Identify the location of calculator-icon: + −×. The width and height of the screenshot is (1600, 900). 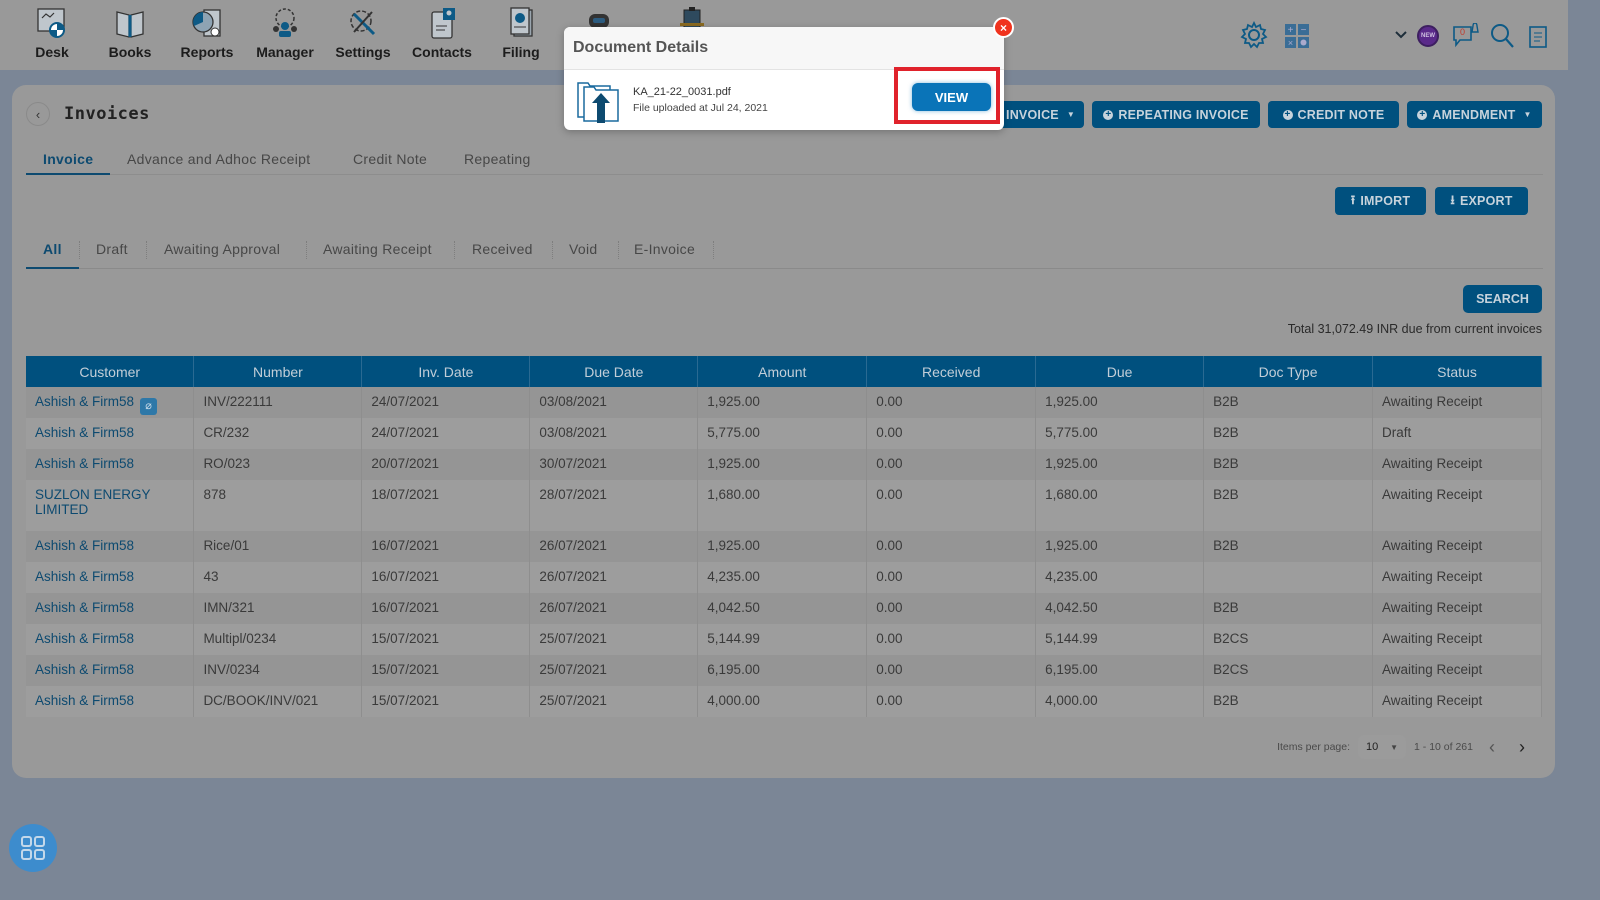
(1297, 35).